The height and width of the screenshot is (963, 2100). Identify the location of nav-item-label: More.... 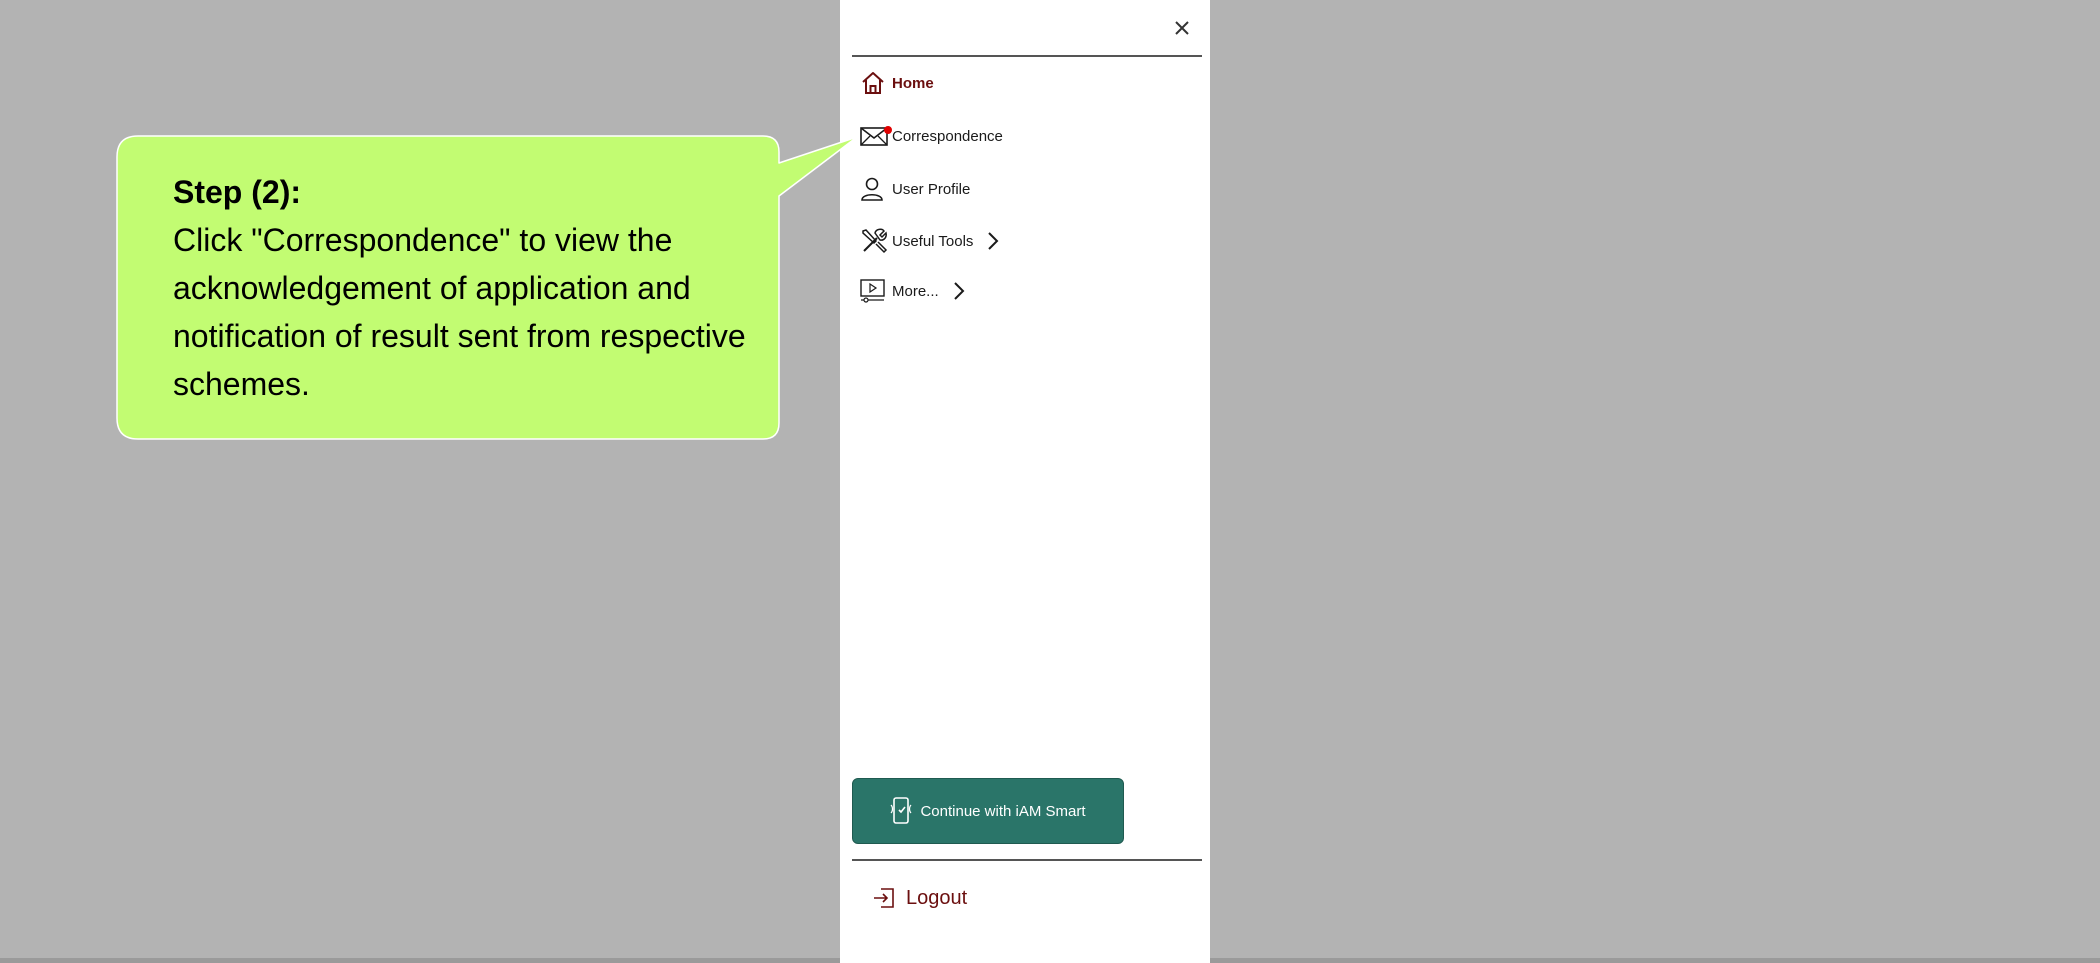
(915, 291).